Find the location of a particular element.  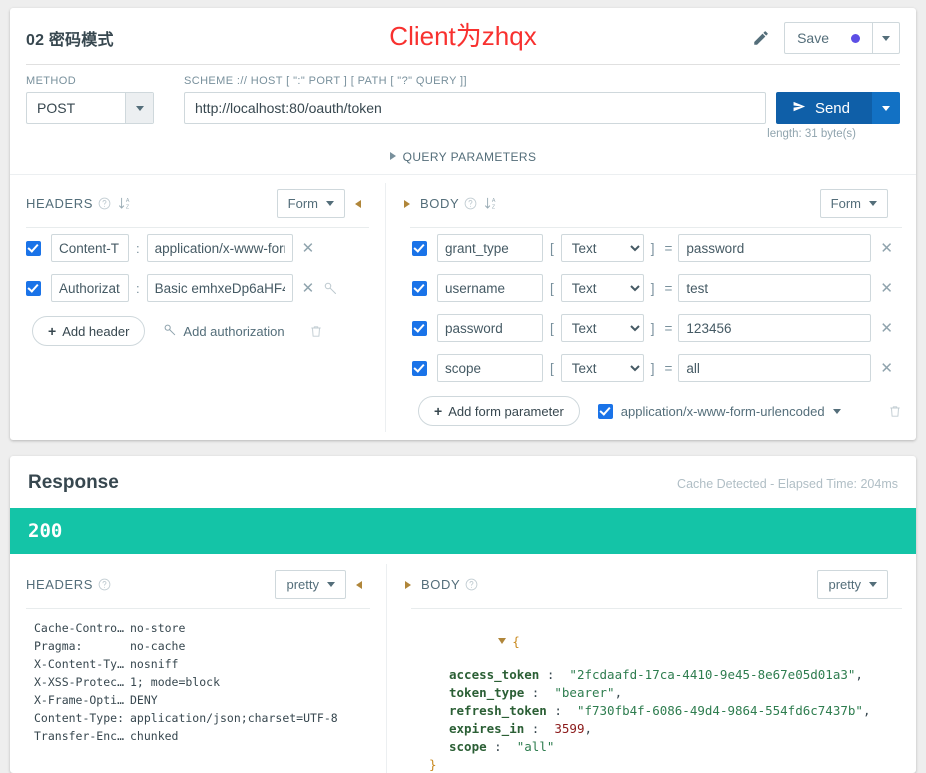

send-button-group: Send is located at coordinates (837, 108).